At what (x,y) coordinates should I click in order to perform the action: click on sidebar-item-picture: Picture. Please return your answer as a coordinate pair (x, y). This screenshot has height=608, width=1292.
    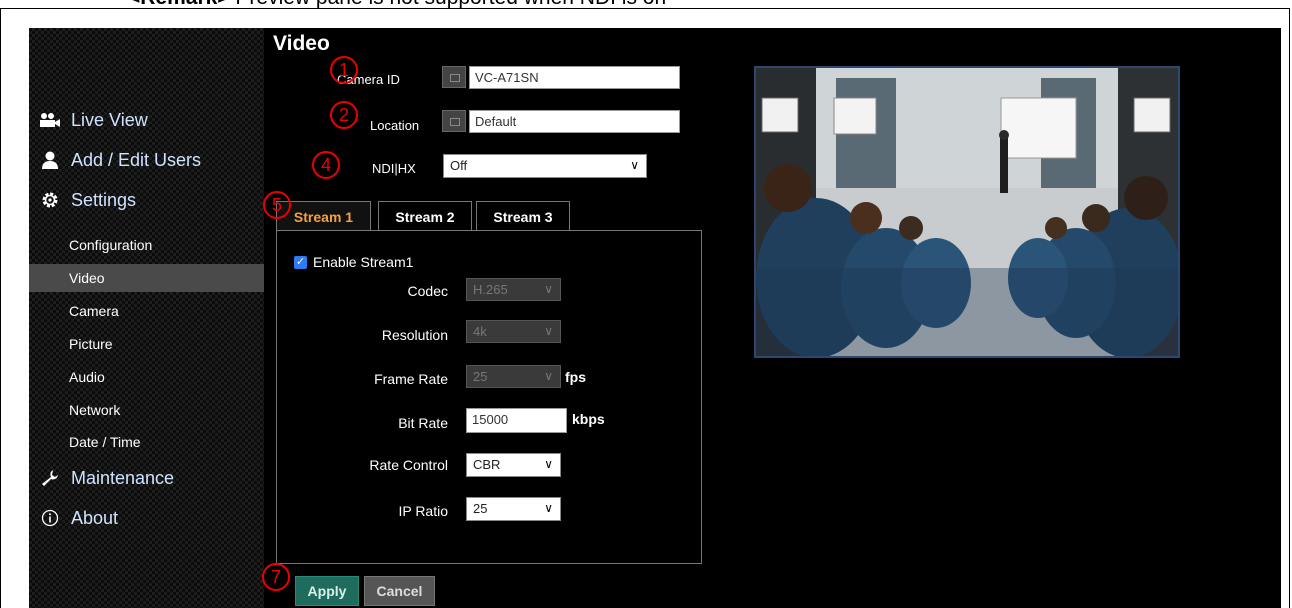
    Looking at the image, I should click on (146, 344).